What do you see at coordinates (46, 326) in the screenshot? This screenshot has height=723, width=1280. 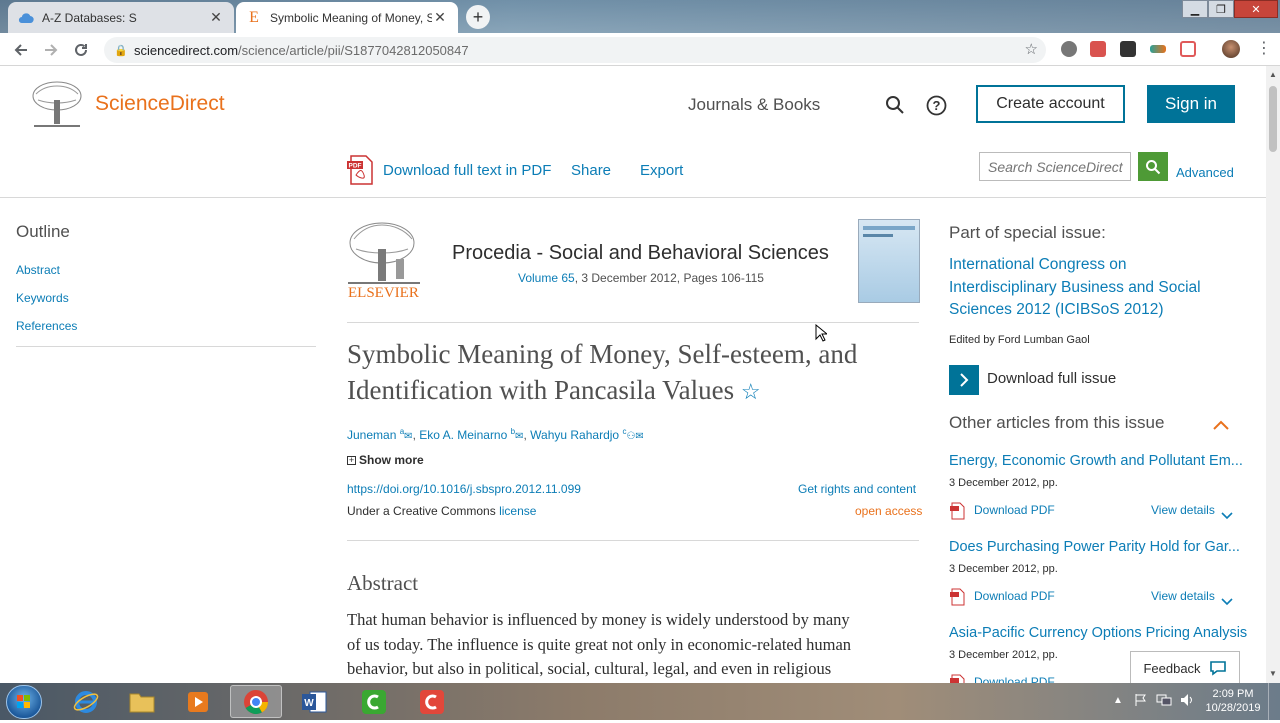 I see `outline-item-references: References` at bounding box center [46, 326].